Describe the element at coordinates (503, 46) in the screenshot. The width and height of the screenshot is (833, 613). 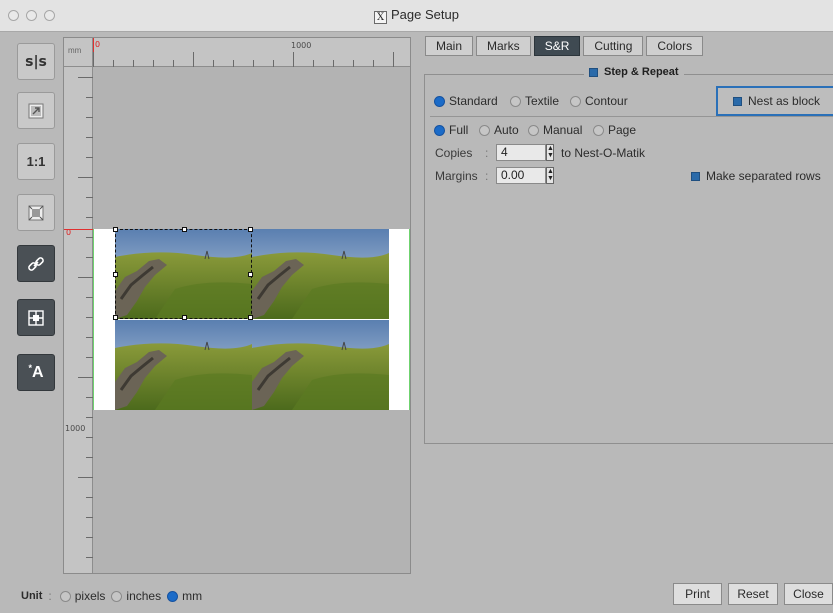
I see `tab-marks: Marks` at that location.